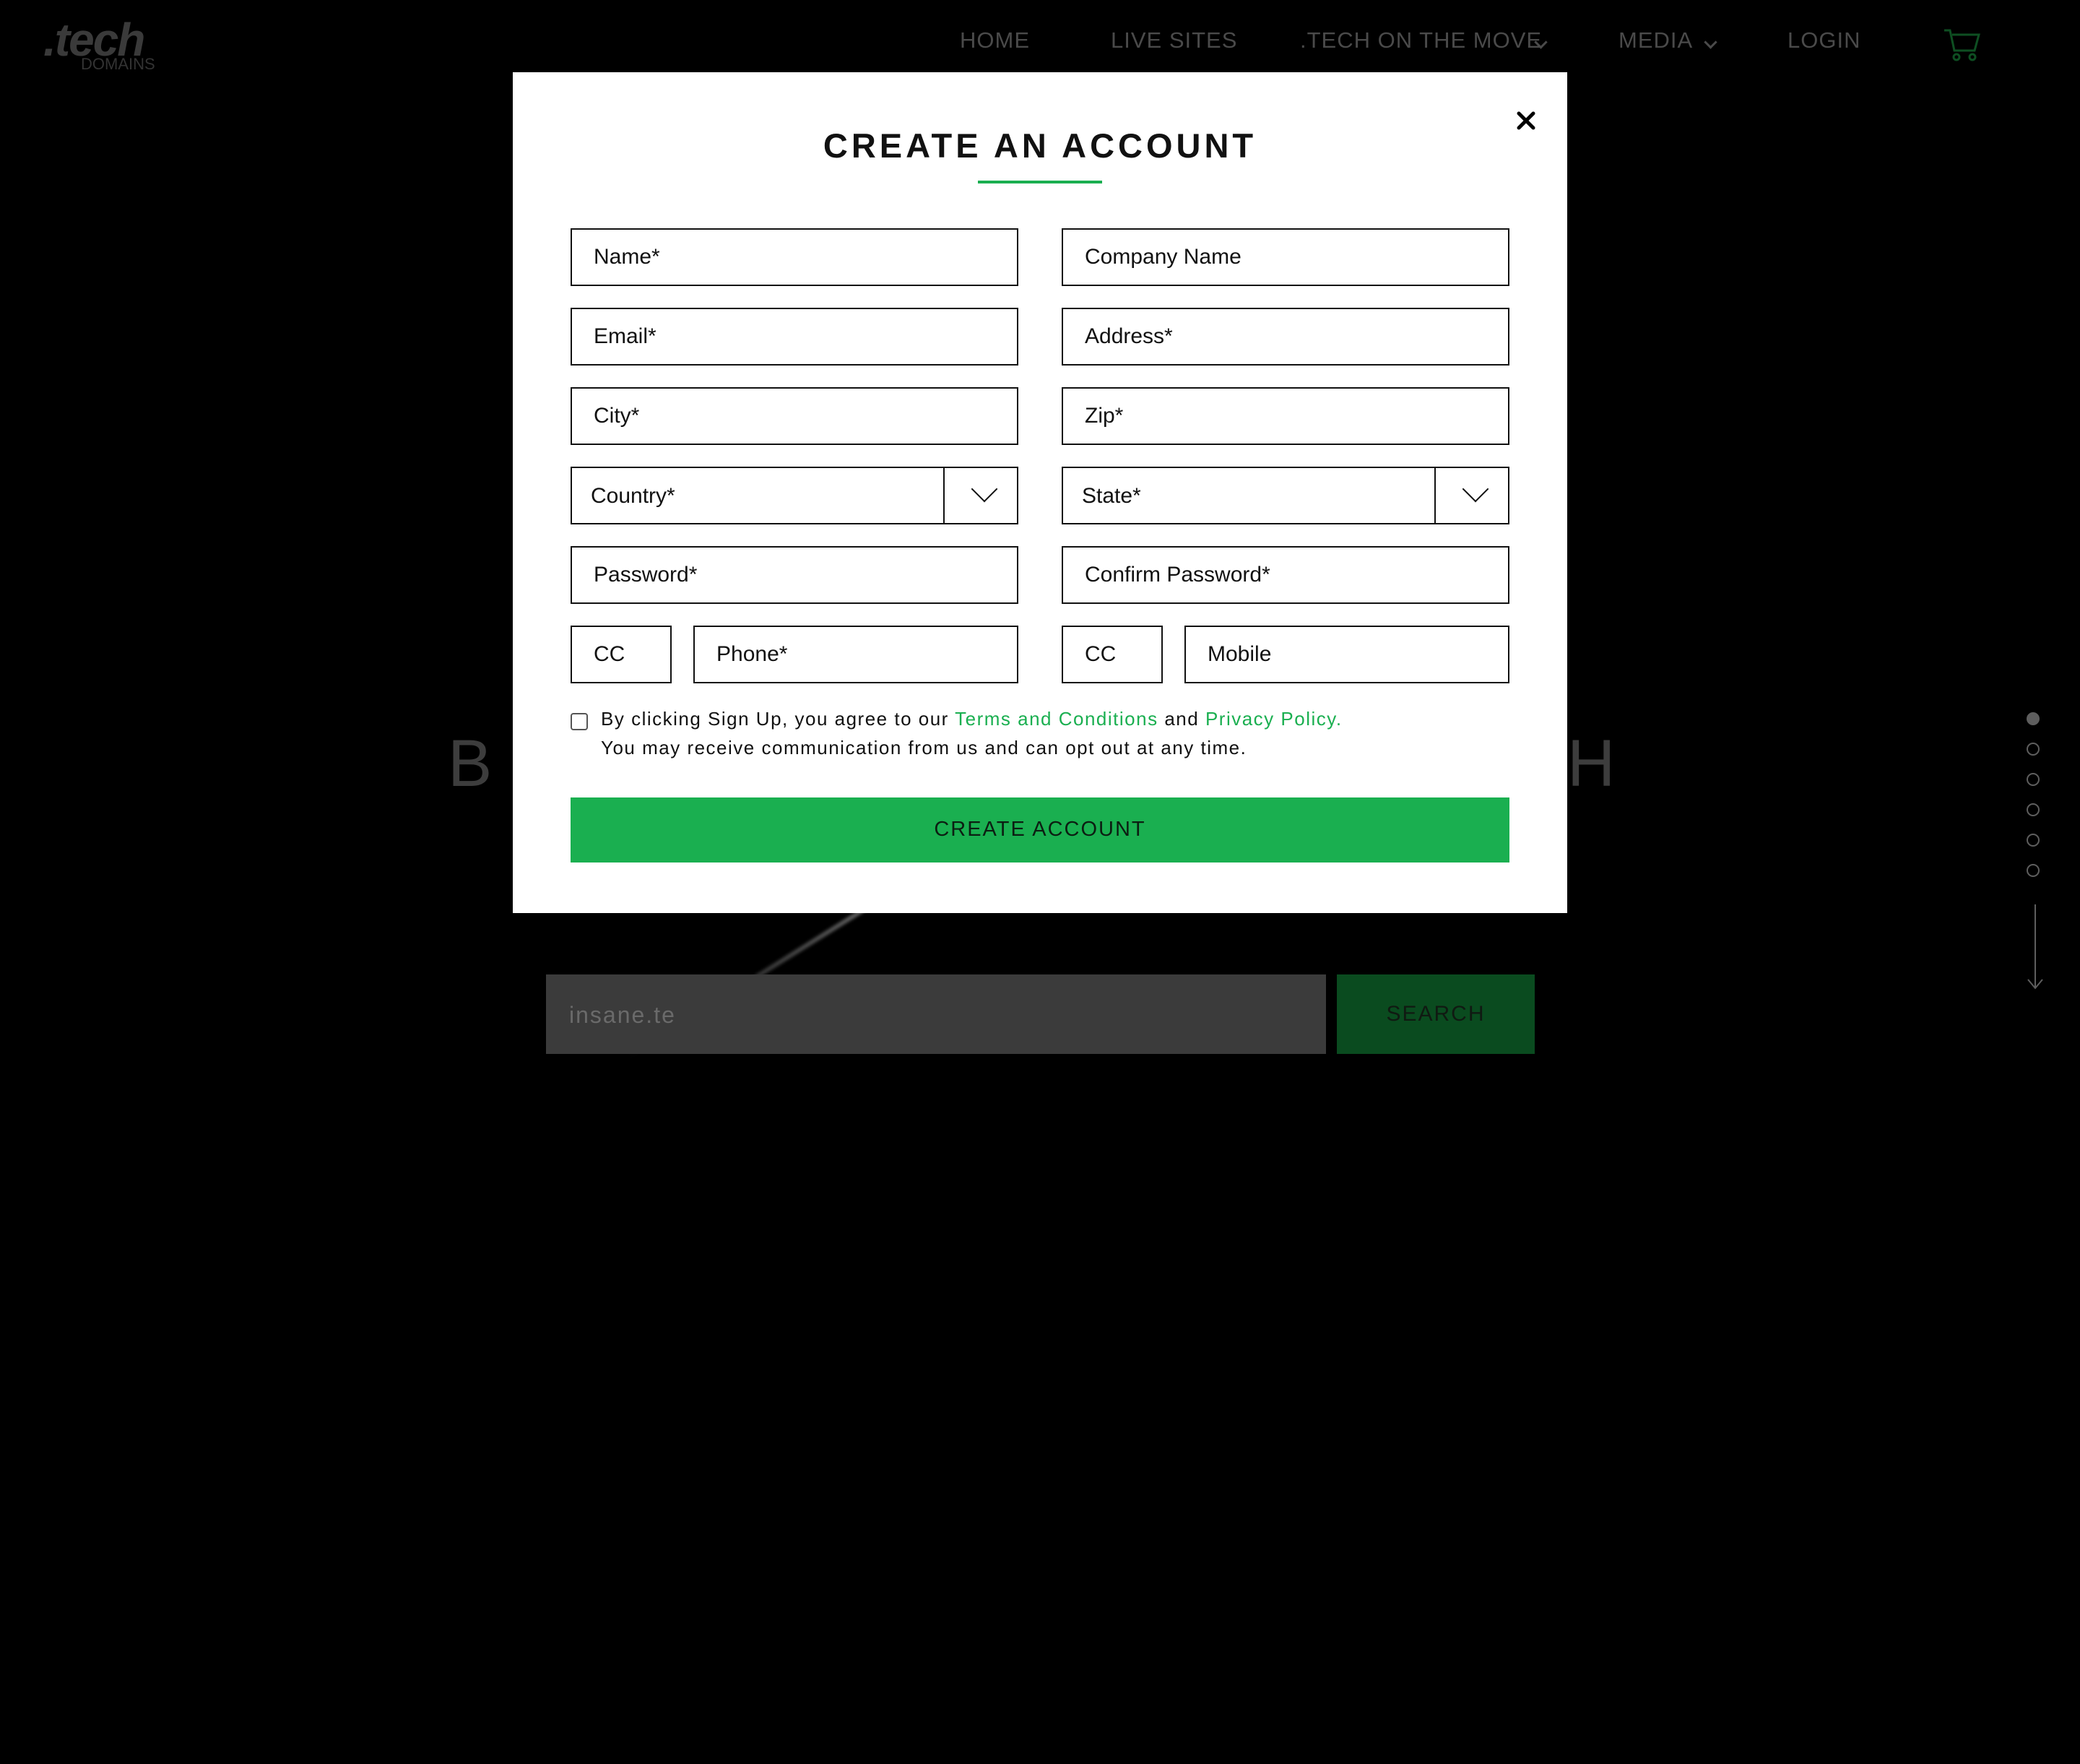  I want to click on name-input, so click(794, 257).